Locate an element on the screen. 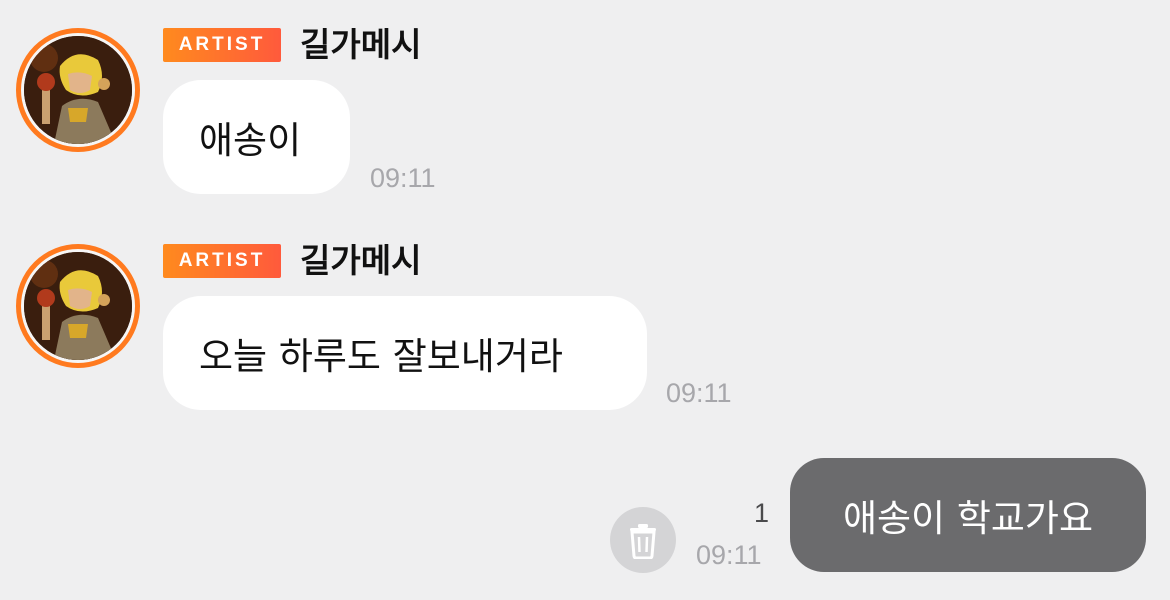 Image resolution: width=1170 pixels, height=600 pixels. unread-count: 1 is located at coordinates (762, 513).